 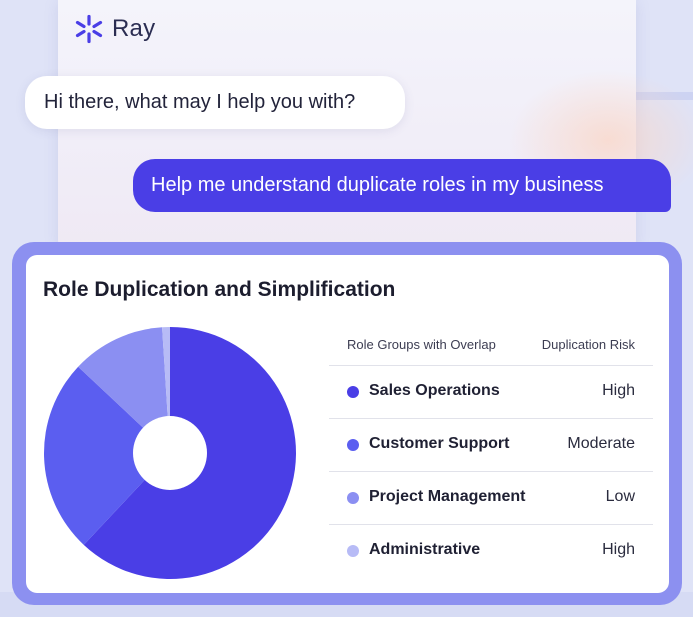 What do you see at coordinates (134, 28) in the screenshot?
I see `brand-name: Ray` at bounding box center [134, 28].